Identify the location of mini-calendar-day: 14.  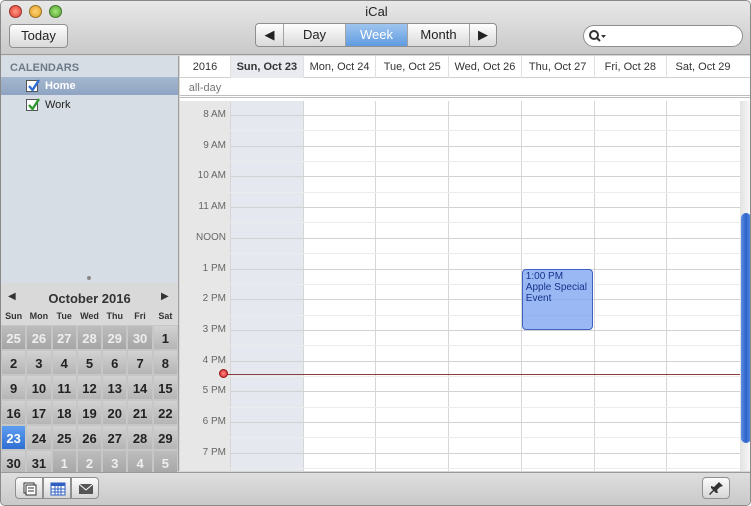
(140, 387).